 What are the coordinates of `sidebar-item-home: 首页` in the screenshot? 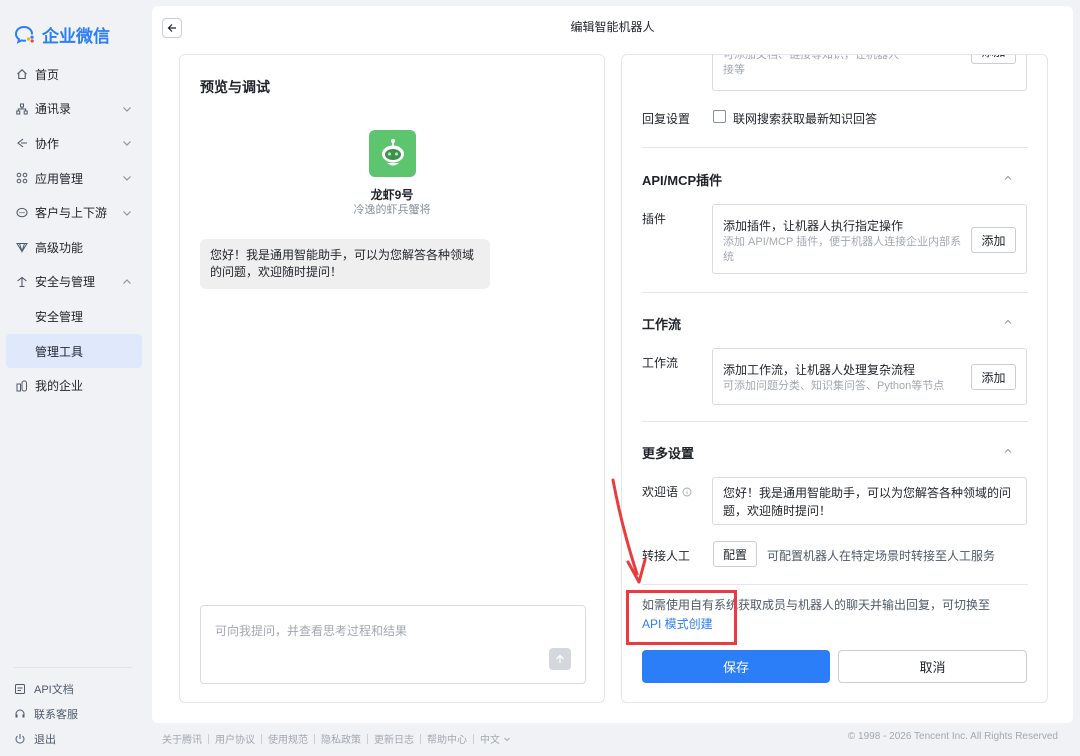 It's located at (74, 74).